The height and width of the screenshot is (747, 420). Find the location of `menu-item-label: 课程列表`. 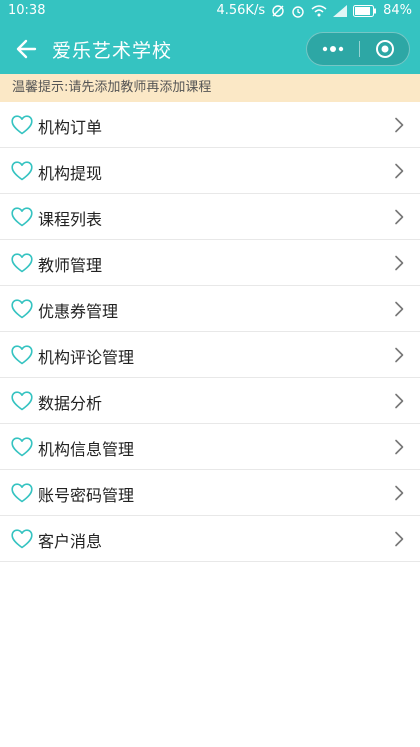

menu-item-label: 课程列表 is located at coordinates (70, 219).